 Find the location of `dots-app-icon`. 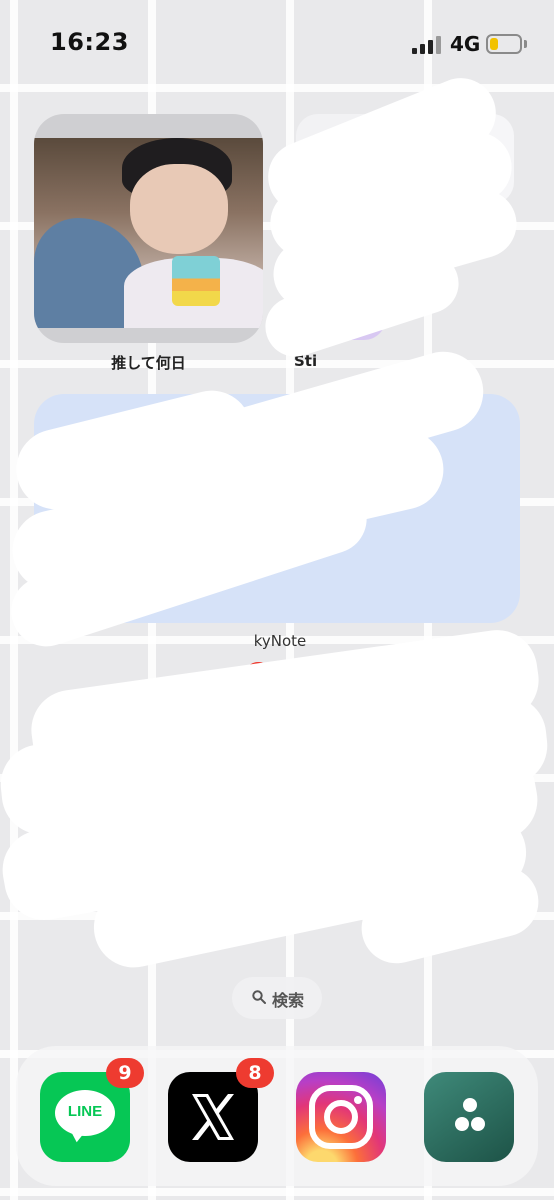

dots-app-icon is located at coordinates (469, 1117).